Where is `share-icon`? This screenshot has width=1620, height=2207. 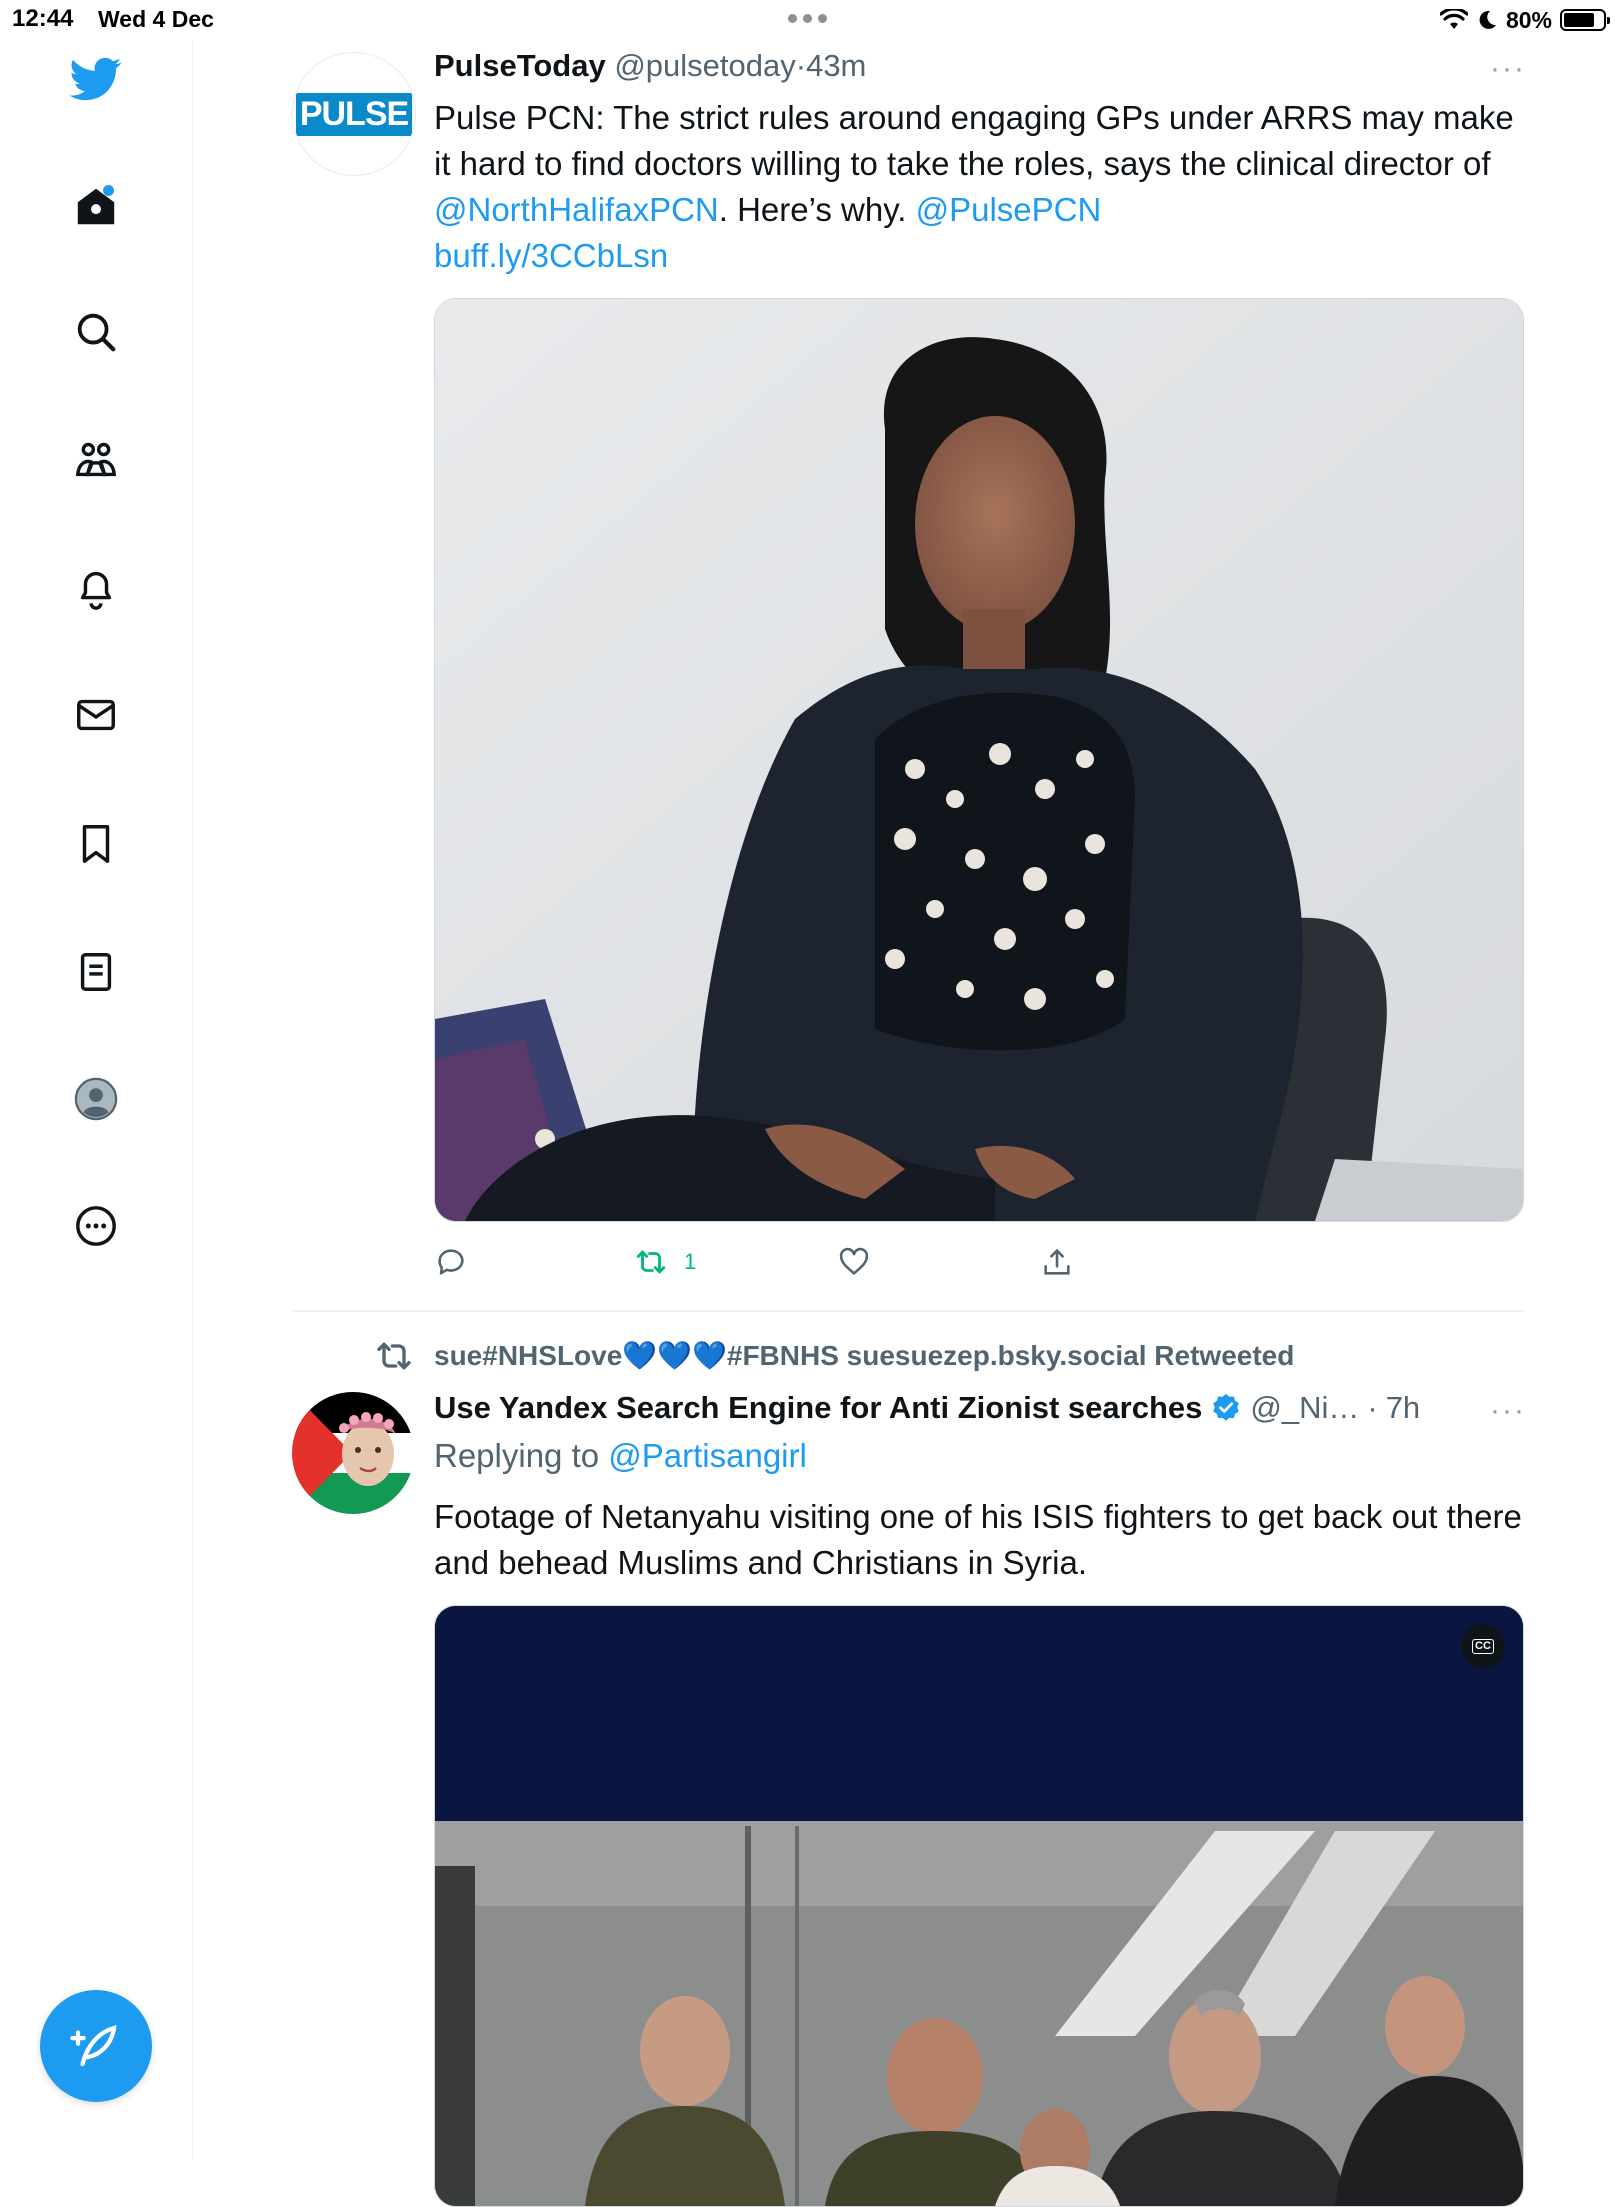 share-icon is located at coordinates (1057, 1261).